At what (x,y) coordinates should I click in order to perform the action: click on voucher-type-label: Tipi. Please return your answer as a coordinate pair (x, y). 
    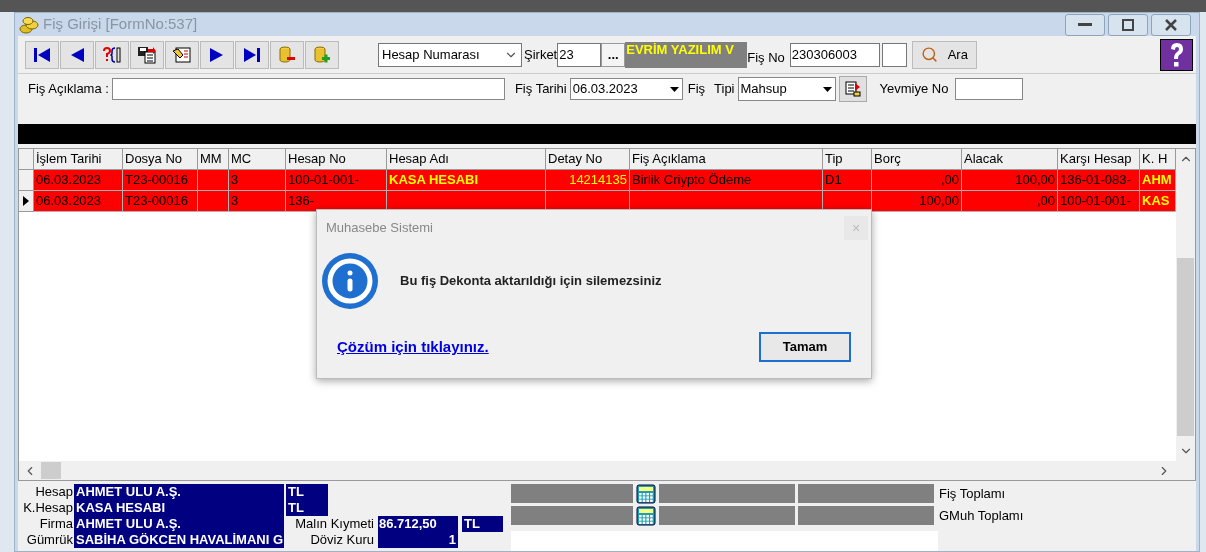
    Looking at the image, I should click on (724, 89).